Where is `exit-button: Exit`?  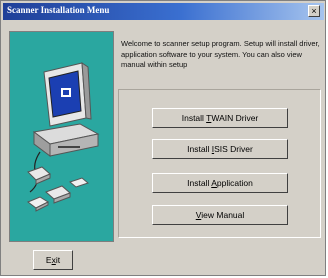 exit-button: Exit is located at coordinates (53, 260).